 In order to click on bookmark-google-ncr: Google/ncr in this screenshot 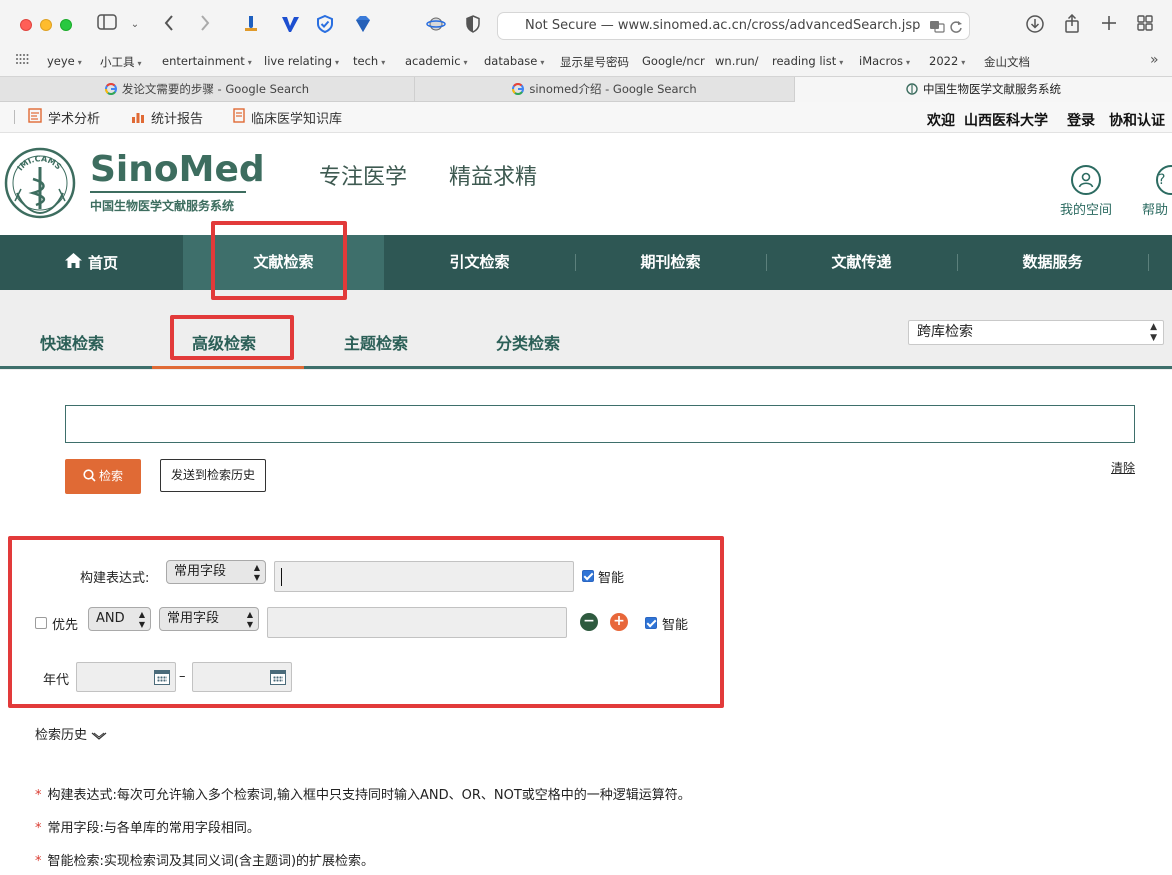, I will do `click(673, 61)`.